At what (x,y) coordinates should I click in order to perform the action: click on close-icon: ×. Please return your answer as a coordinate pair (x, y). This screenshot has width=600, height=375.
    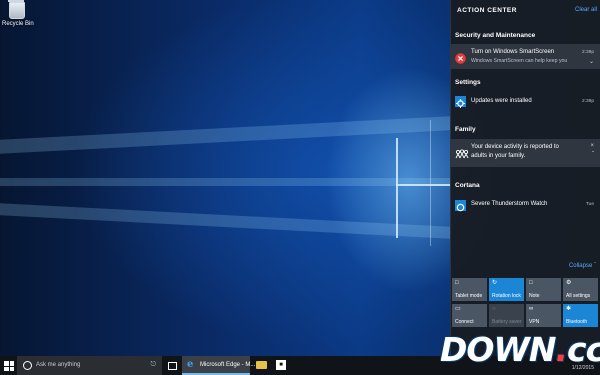
    Looking at the image, I should click on (592, 146).